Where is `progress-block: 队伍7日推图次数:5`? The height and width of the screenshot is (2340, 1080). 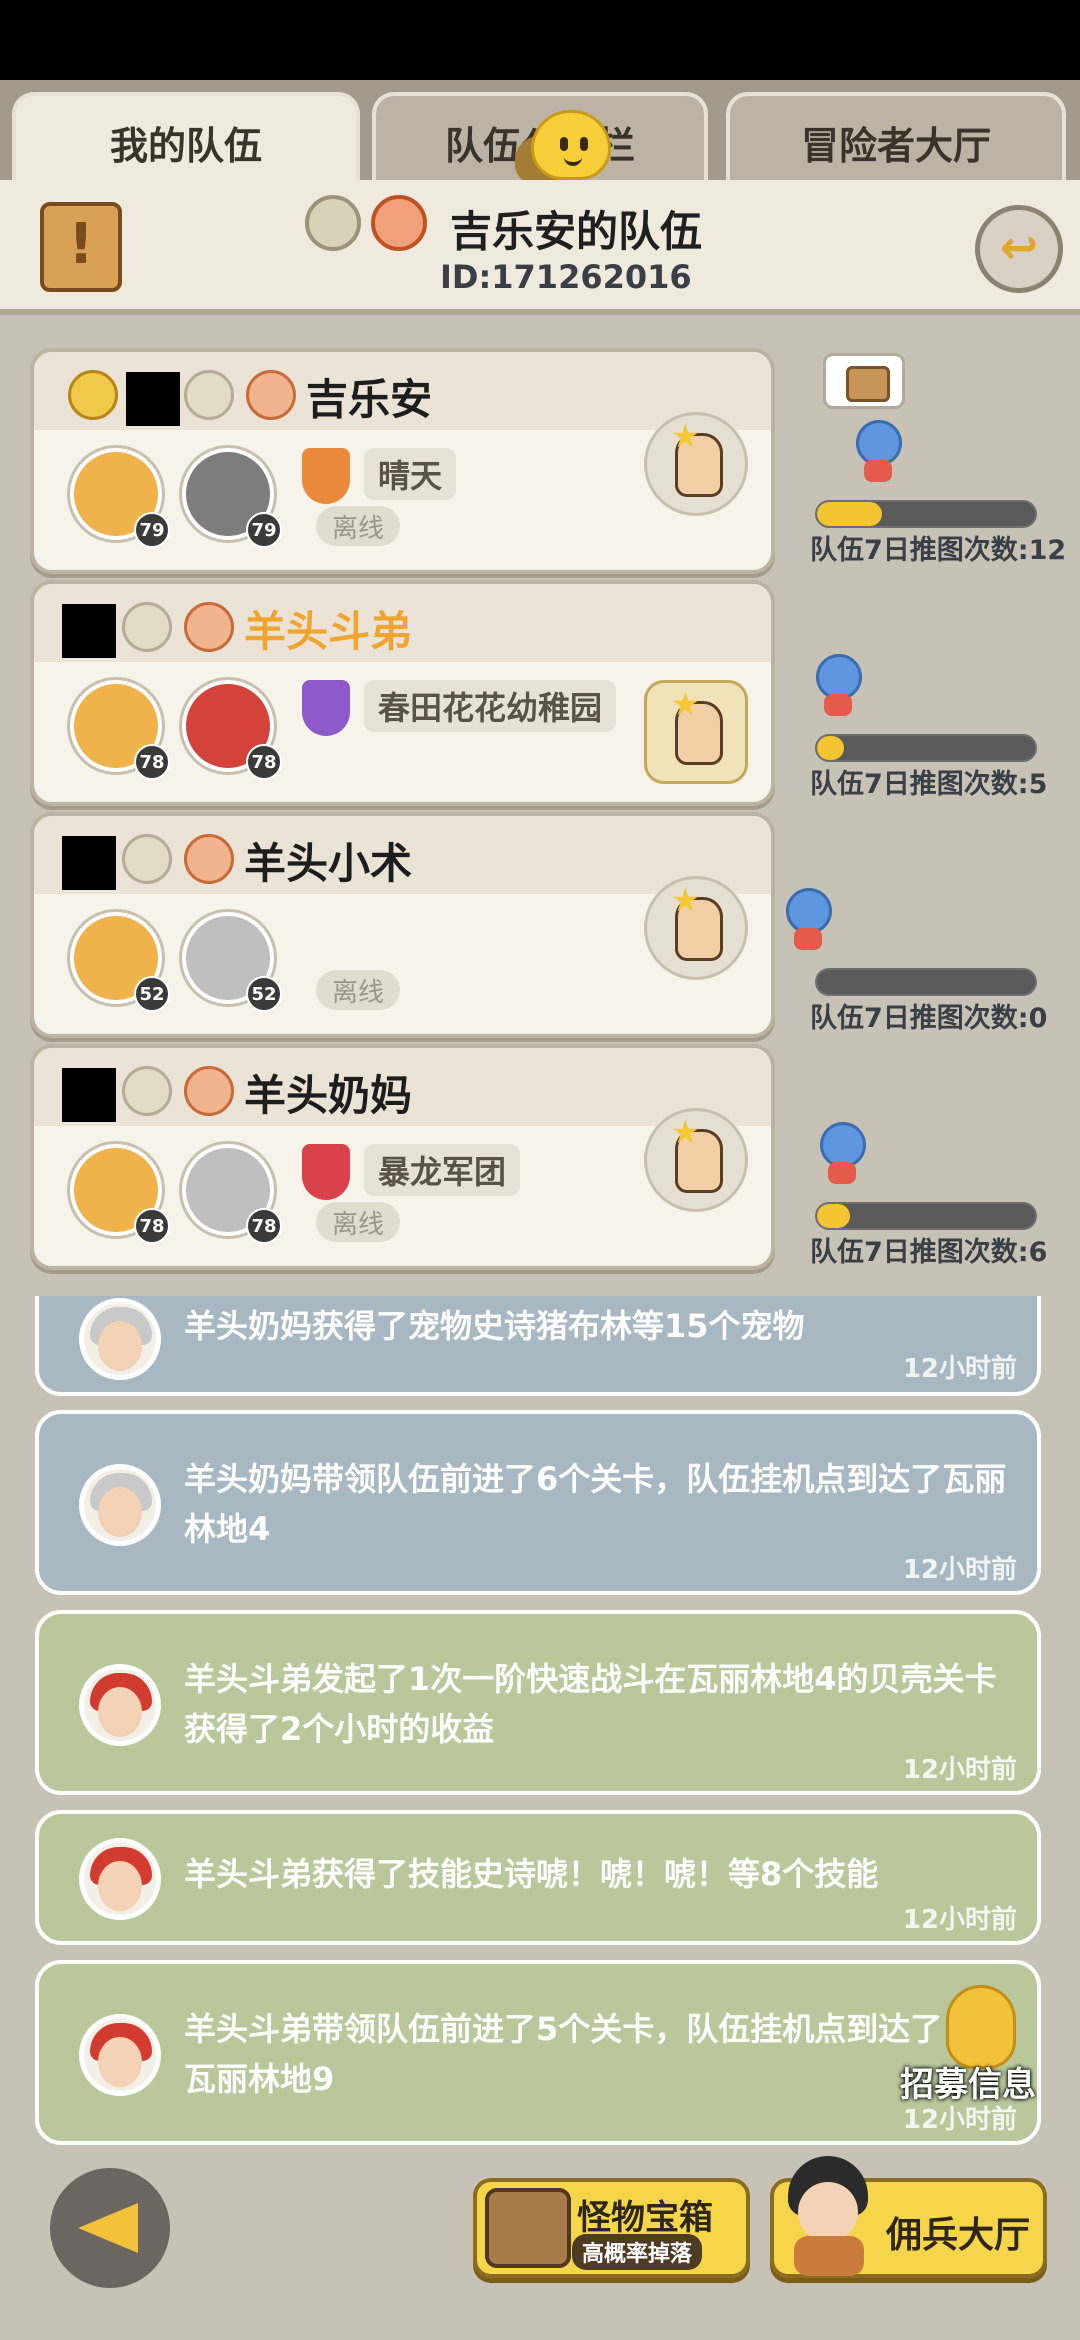 progress-block: 队伍7日推图次数:5 is located at coordinates (940, 729).